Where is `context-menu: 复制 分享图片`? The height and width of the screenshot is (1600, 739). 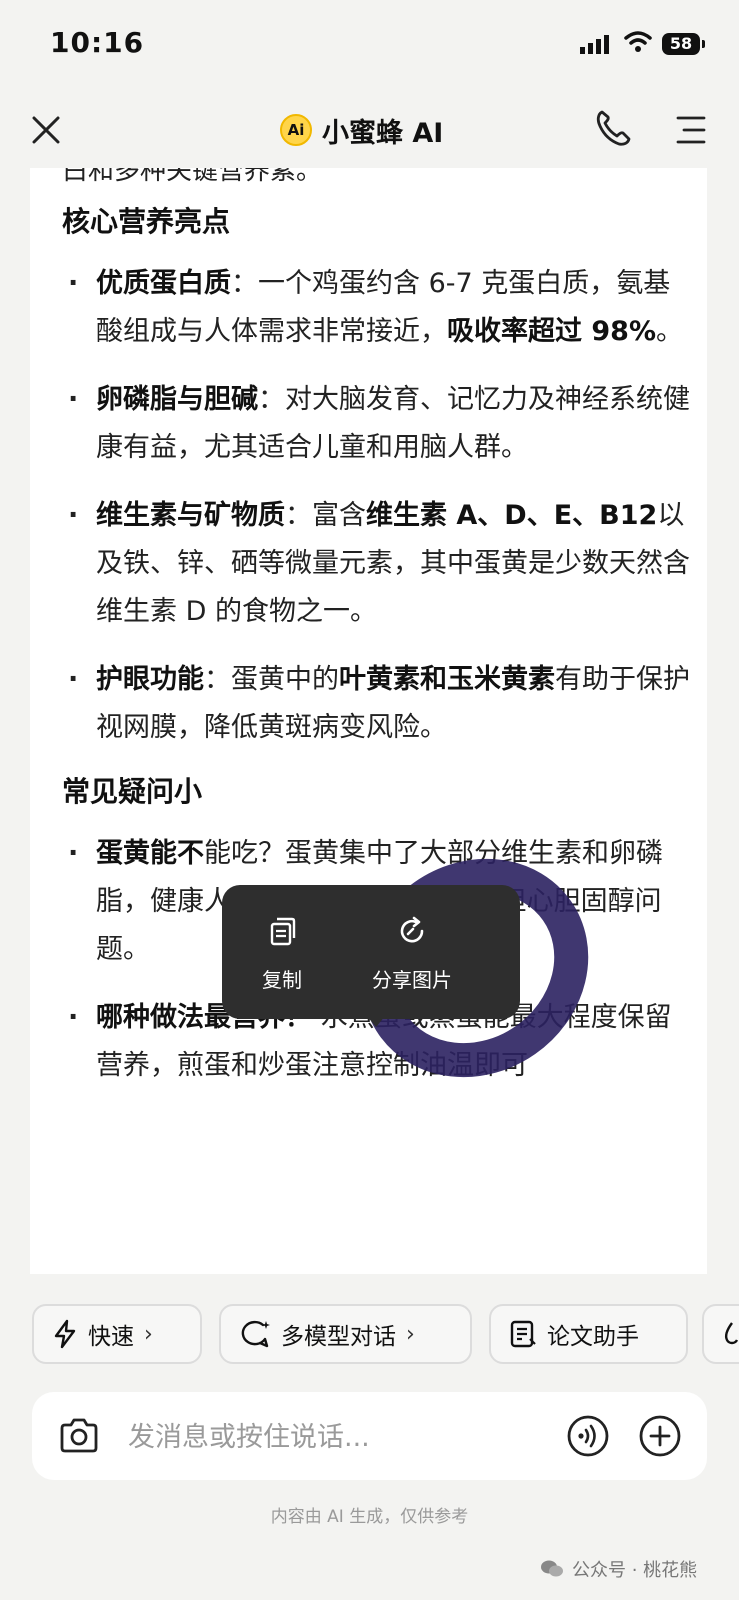
context-menu: 复制 分享图片 is located at coordinates (371, 952).